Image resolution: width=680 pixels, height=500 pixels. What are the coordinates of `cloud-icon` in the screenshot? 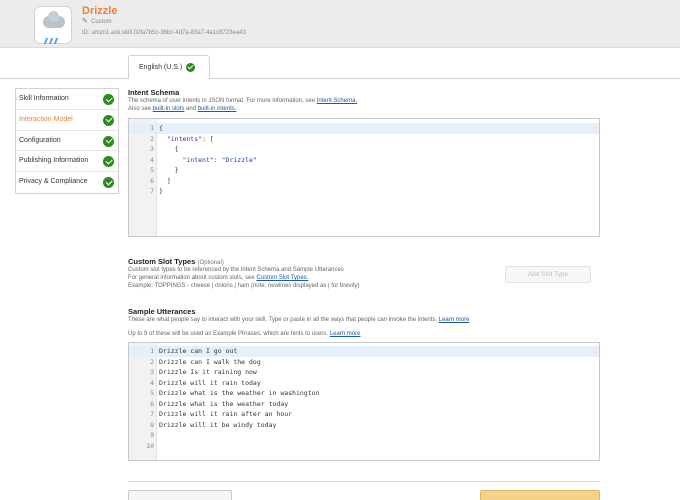 It's located at (54, 19).